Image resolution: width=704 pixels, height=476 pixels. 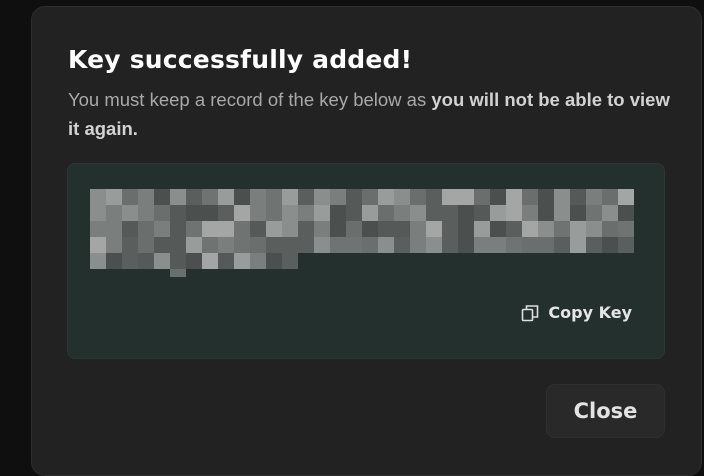 I want to click on copy-key-label: Copy Key, so click(x=590, y=312).